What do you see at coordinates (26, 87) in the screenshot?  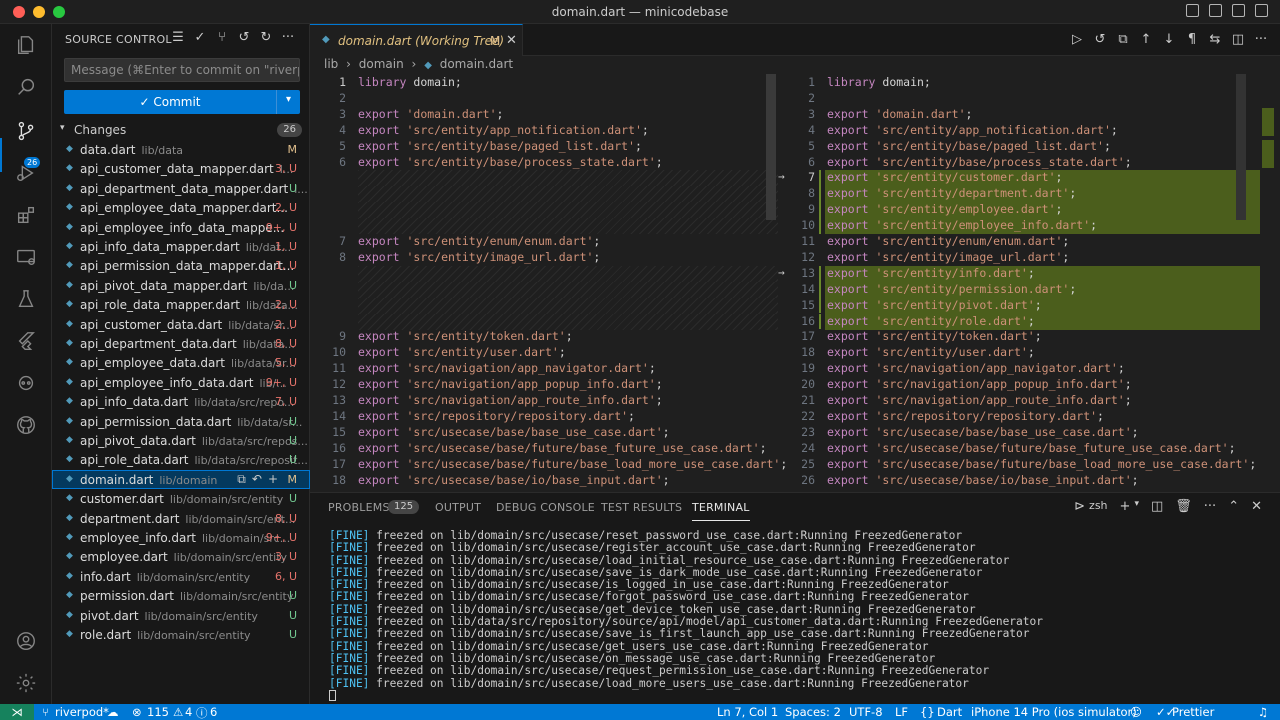 I see `search-icon` at bounding box center [26, 87].